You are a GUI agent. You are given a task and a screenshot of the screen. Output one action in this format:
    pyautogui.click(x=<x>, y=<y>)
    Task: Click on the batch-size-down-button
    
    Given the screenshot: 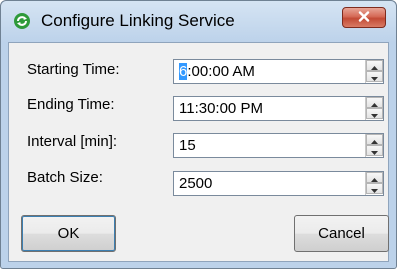 What is the action you would take?
    pyautogui.click(x=374, y=188)
    